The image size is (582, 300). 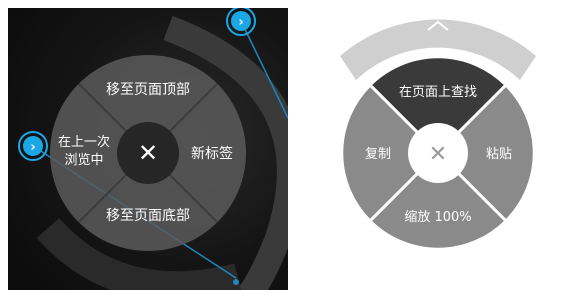 What do you see at coordinates (83, 160) in the screenshot?
I see `previous-browsing-option-line2: 浏览中` at bounding box center [83, 160].